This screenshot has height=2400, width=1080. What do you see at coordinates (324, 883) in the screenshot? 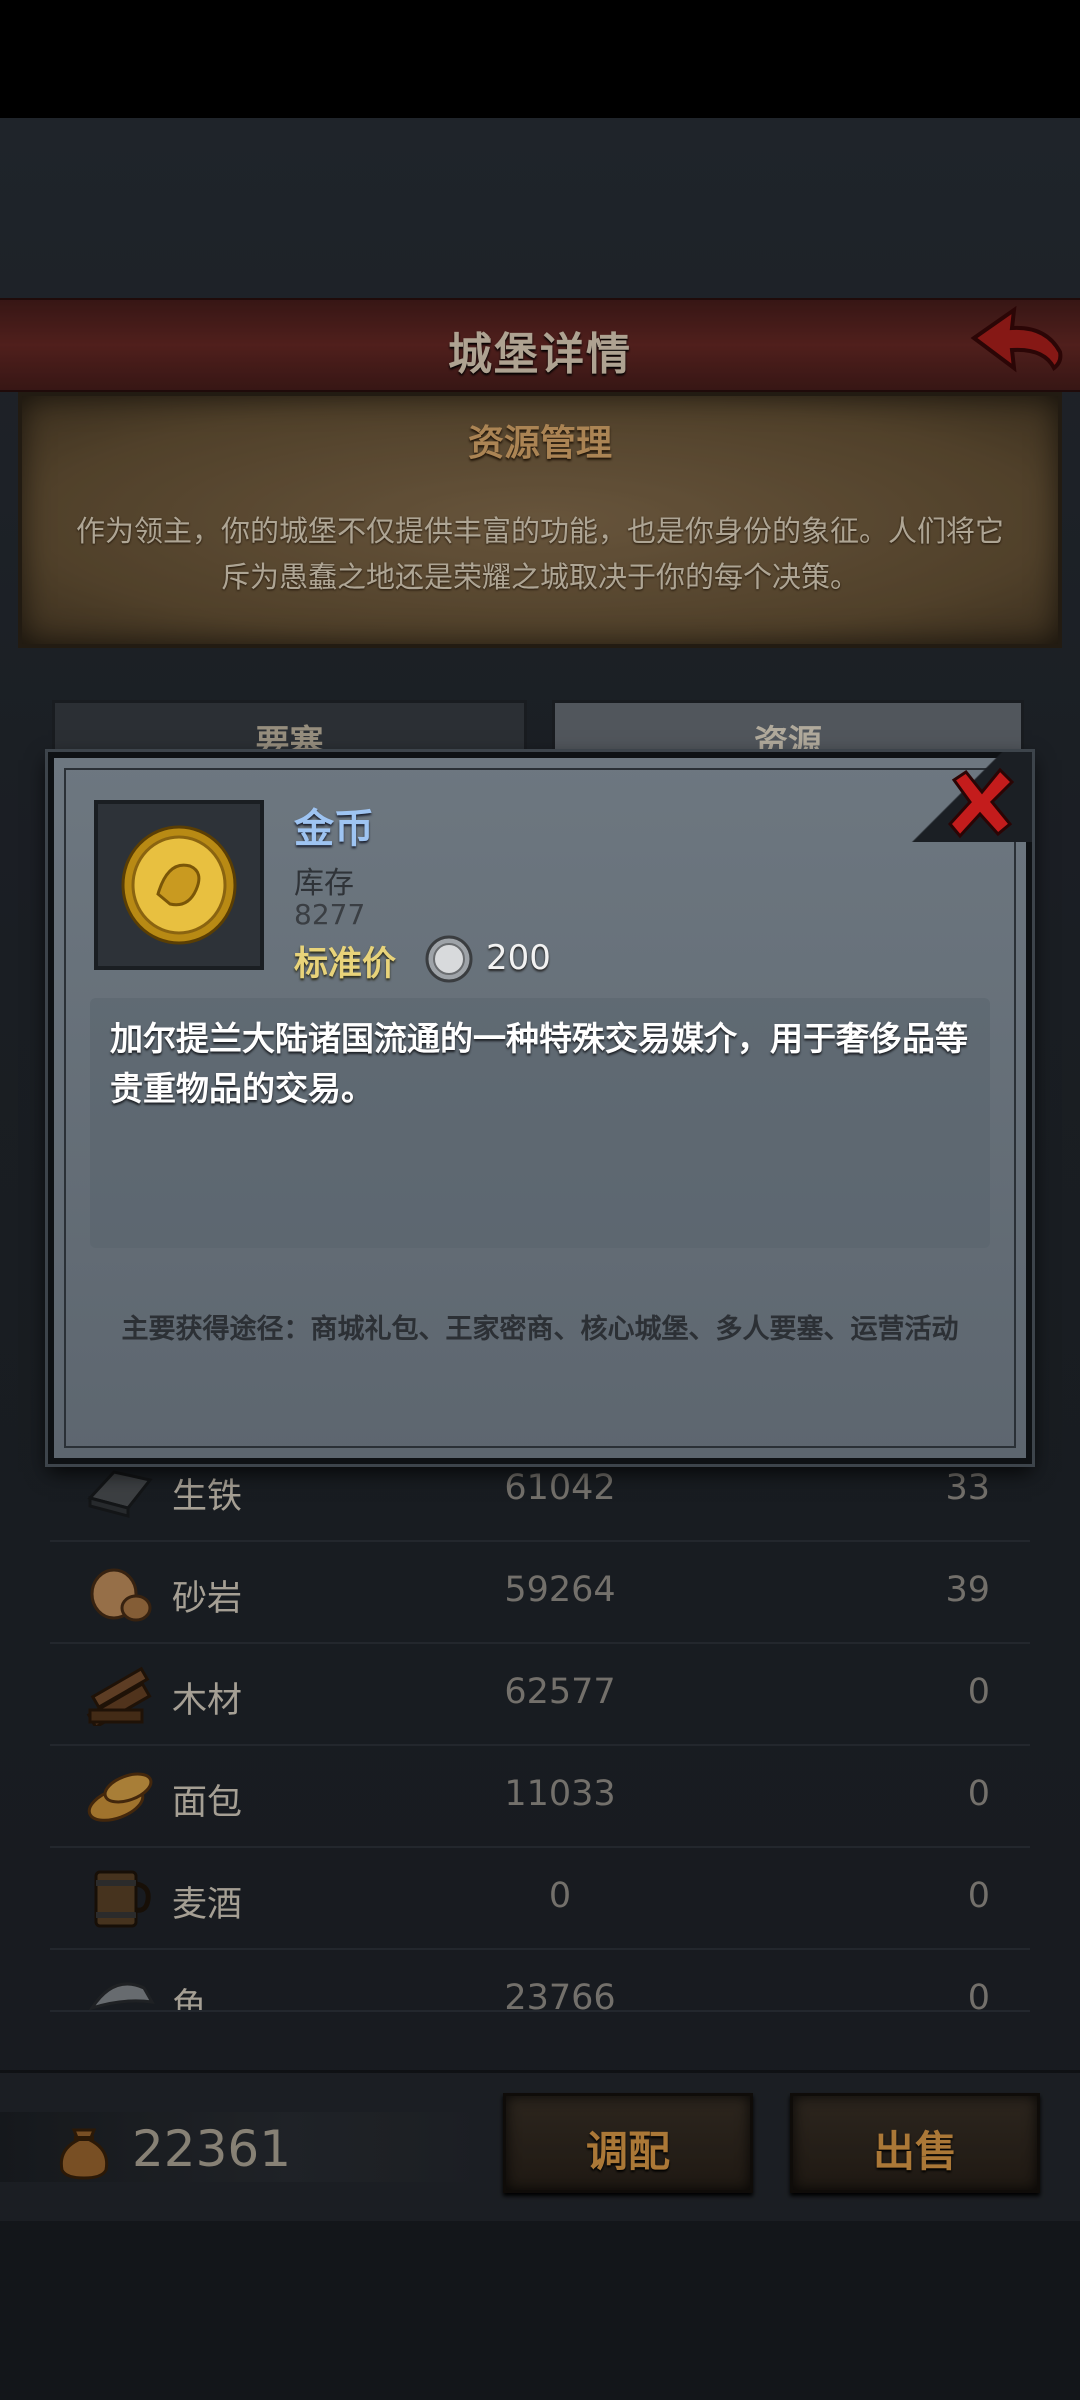
I see `stock-label: 库存` at bounding box center [324, 883].